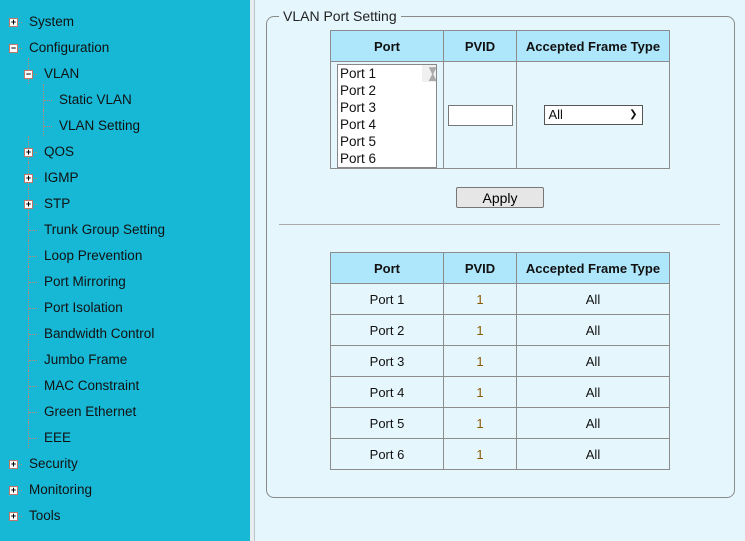 The height and width of the screenshot is (541, 745). Describe the element at coordinates (480, 115) in the screenshot. I see `pvid-input` at that location.